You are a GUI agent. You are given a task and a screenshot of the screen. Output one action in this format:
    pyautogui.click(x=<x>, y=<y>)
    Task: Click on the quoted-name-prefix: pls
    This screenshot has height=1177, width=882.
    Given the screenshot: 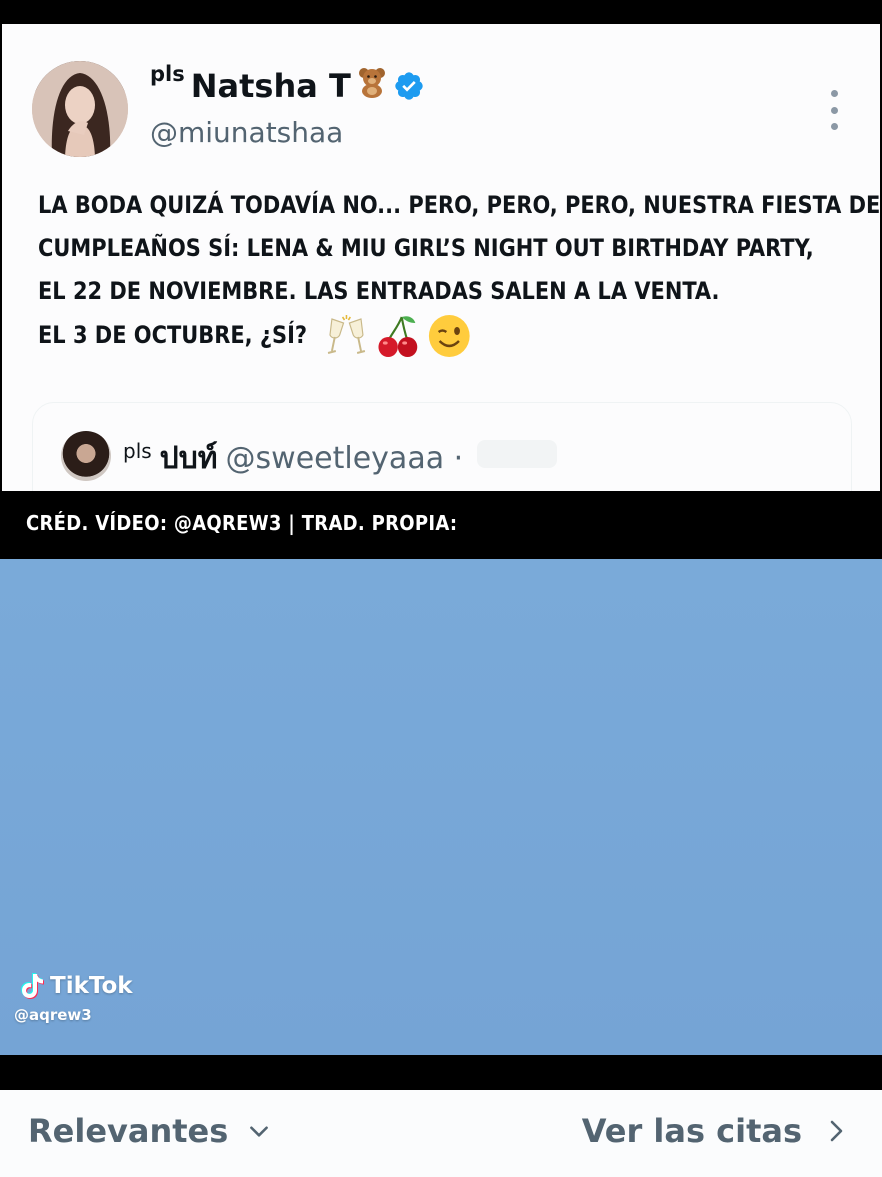 What is the action you would take?
    pyautogui.click(x=137, y=451)
    